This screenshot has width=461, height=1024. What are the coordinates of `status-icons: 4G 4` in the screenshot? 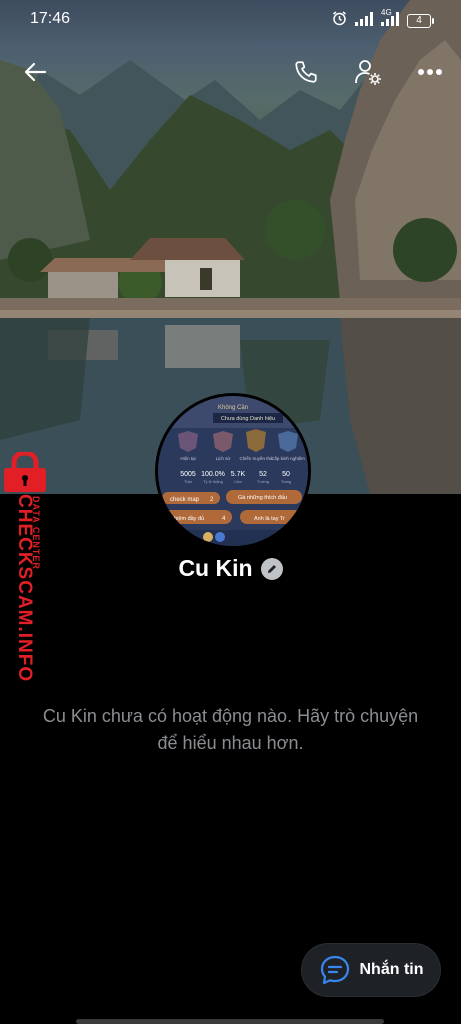 It's located at (383, 19).